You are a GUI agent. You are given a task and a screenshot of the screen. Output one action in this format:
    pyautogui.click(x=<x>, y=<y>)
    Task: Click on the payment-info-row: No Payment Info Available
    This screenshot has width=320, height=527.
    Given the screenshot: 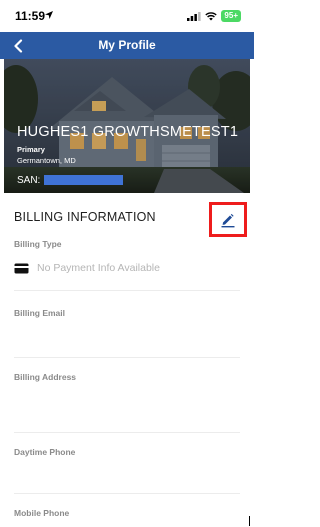 What is the action you would take?
    pyautogui.click(x=87, y=268)
    